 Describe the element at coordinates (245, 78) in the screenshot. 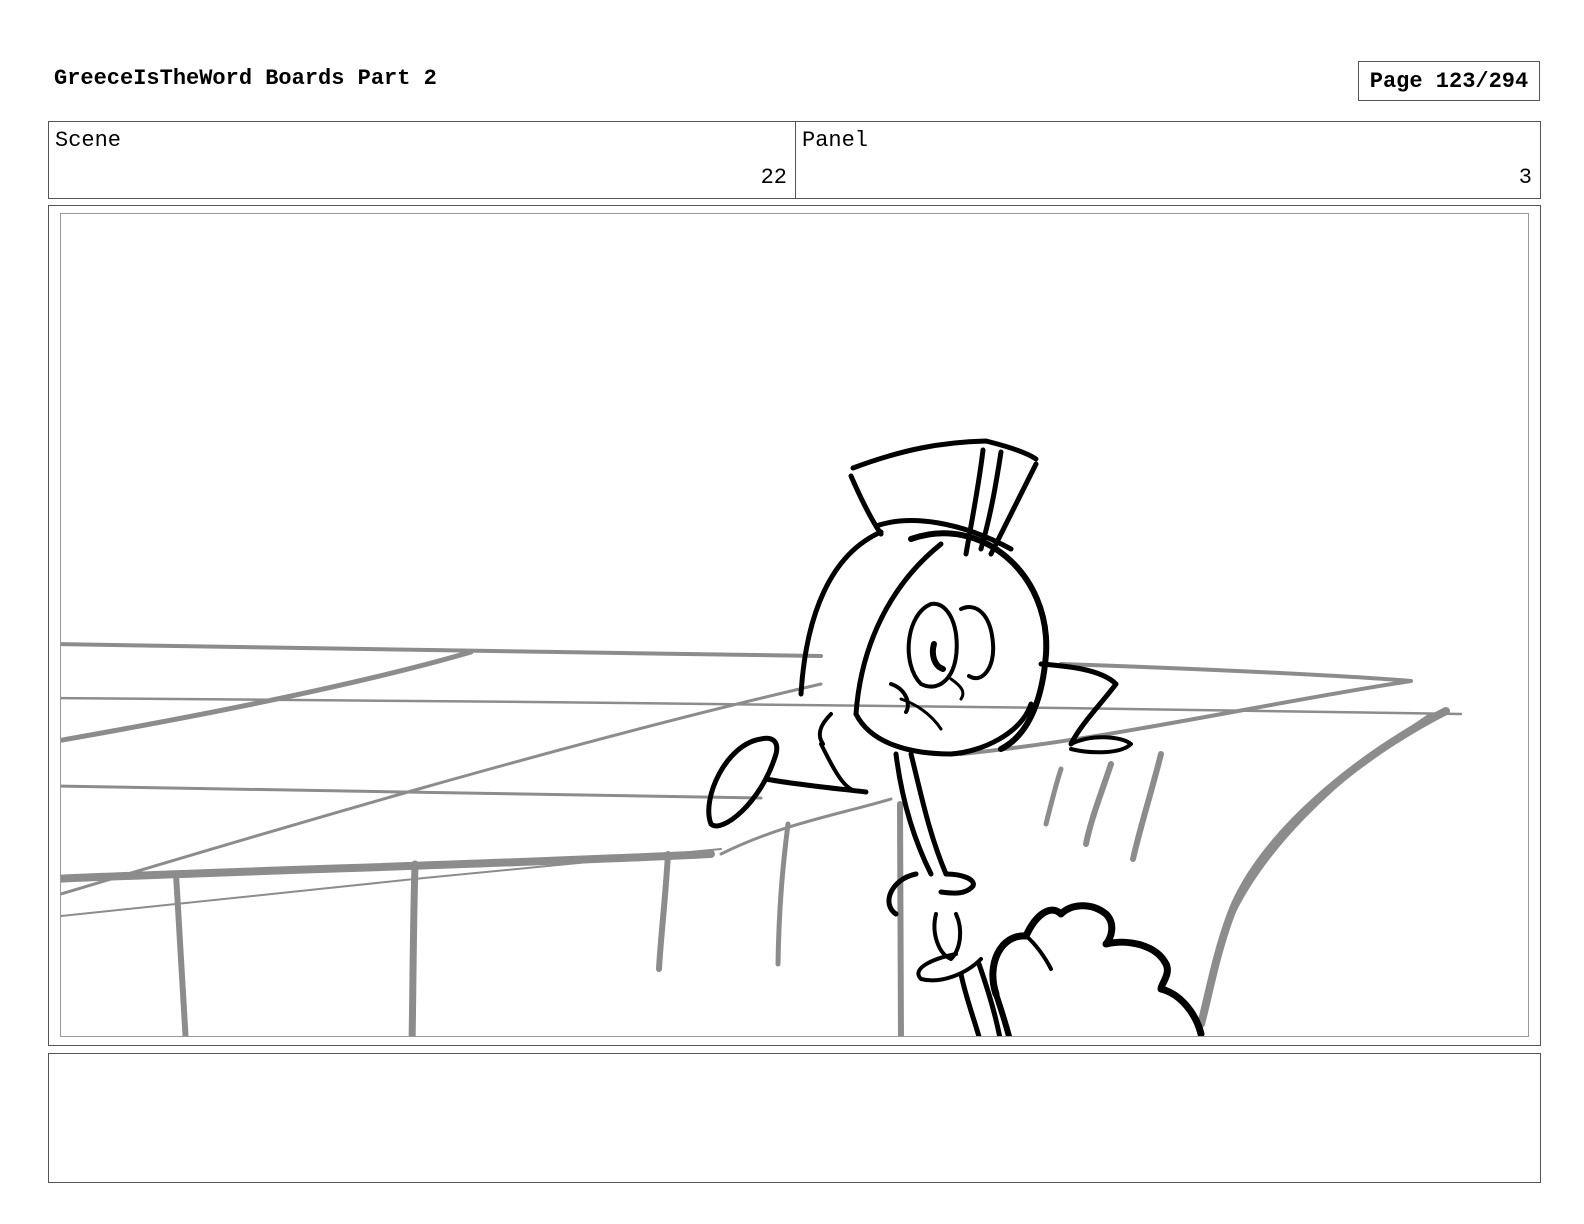

I see `document-title: GreeceIsTheWord Boards Part 2` at that location.